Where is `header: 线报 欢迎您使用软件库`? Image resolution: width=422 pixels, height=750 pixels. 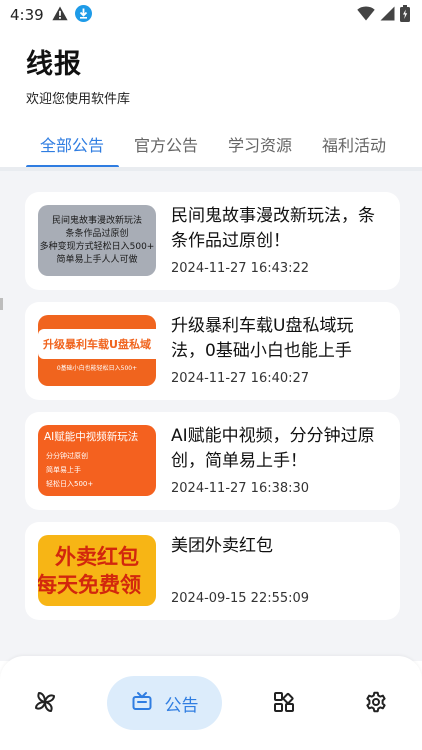
header: 线报 欢迎您使用软件库 is located at coordinates (78, 74).